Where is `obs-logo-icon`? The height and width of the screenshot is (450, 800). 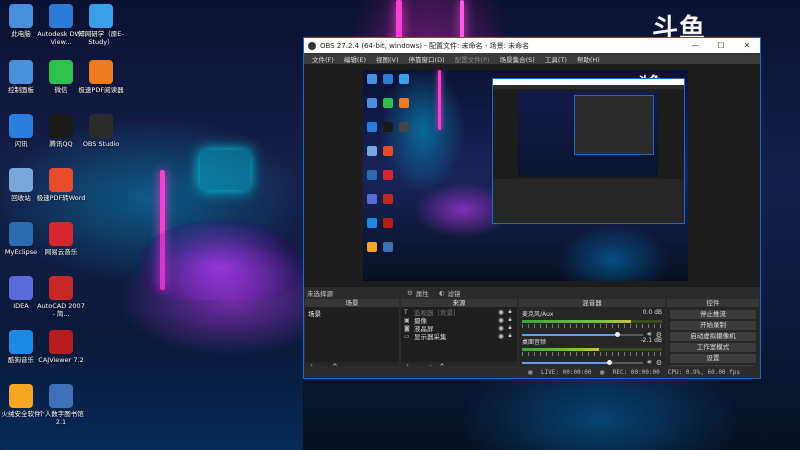 obs-logo-icon is located at coordinates (312, 45).